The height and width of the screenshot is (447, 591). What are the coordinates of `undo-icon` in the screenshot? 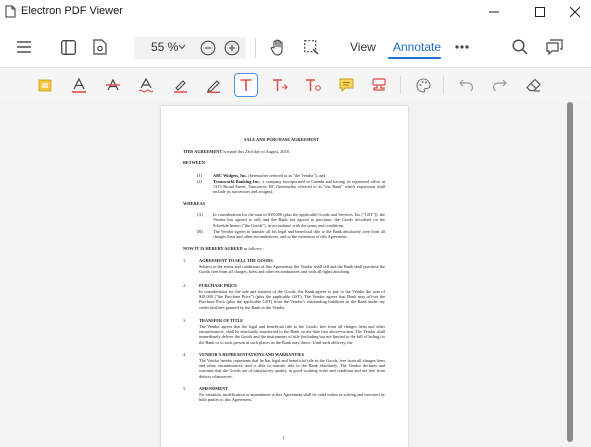 It's located at (465, 85).